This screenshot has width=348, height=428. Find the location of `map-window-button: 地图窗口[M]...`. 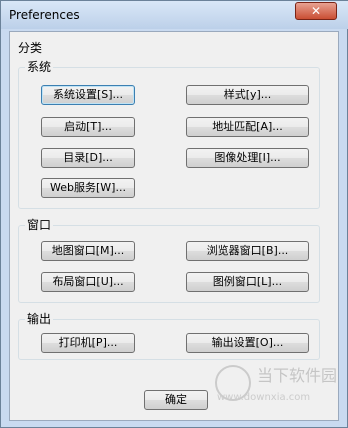

map-window-button: 地图窗口[M]... is located at coordinates (88, 251).